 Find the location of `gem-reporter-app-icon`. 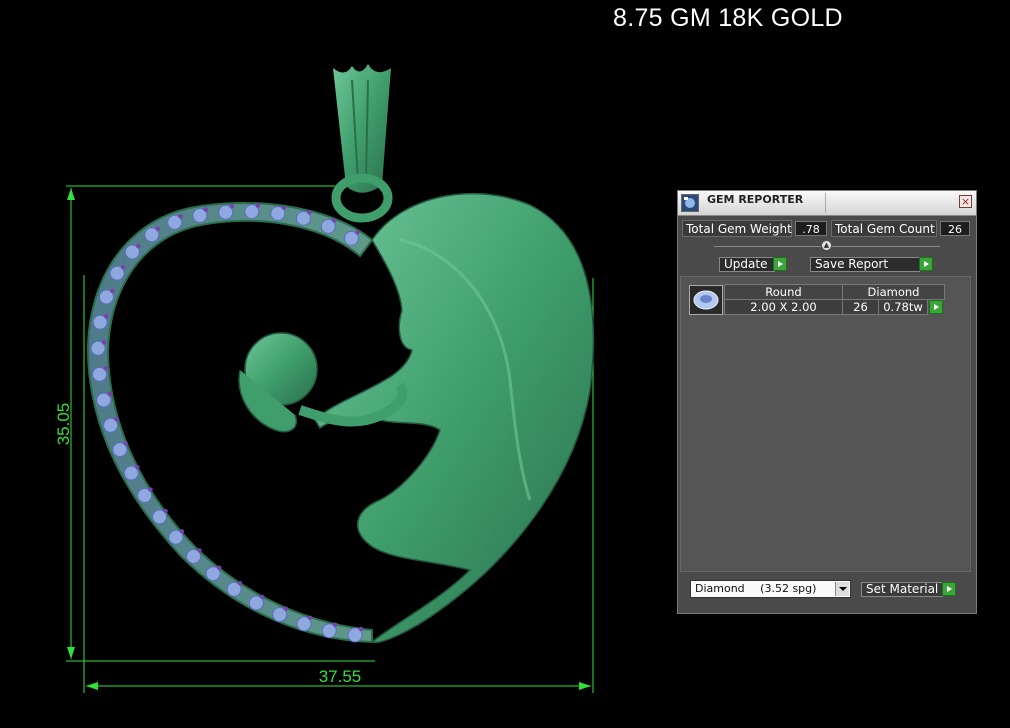

gem-reporter-app-icon is located at coordinates (690, 203).